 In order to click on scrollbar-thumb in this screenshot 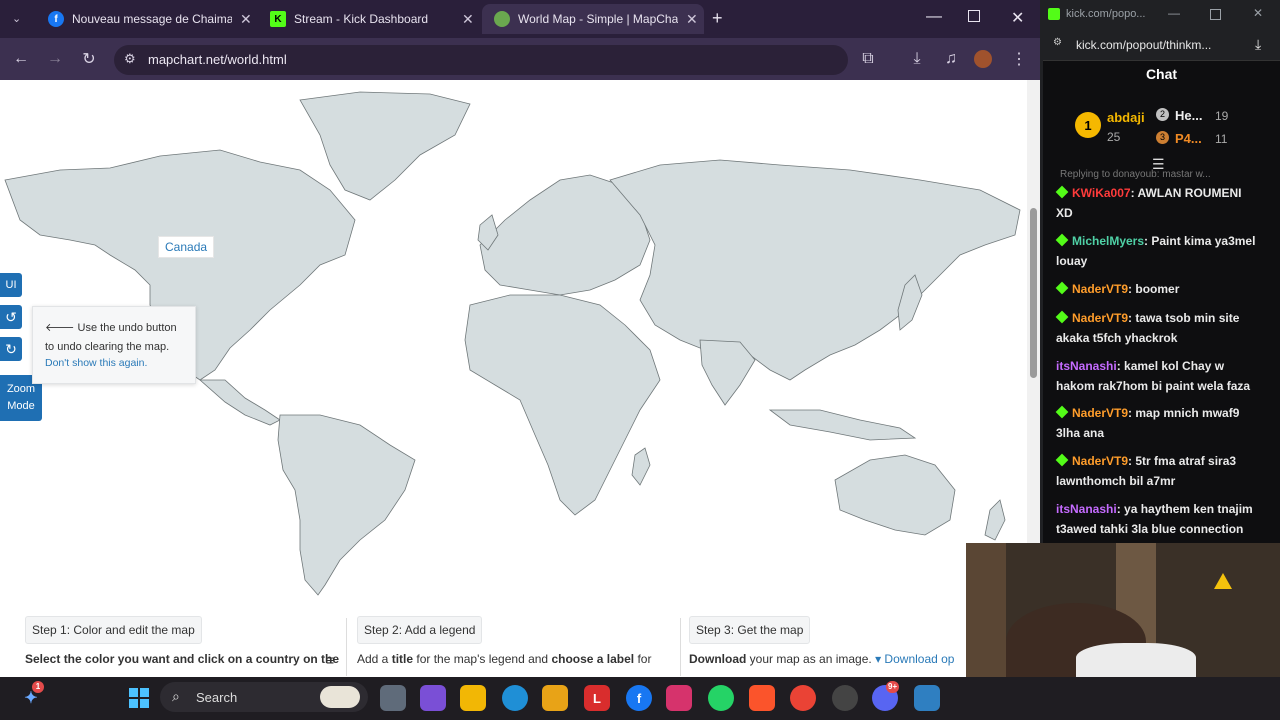, I will do `click(1033, 293)`.